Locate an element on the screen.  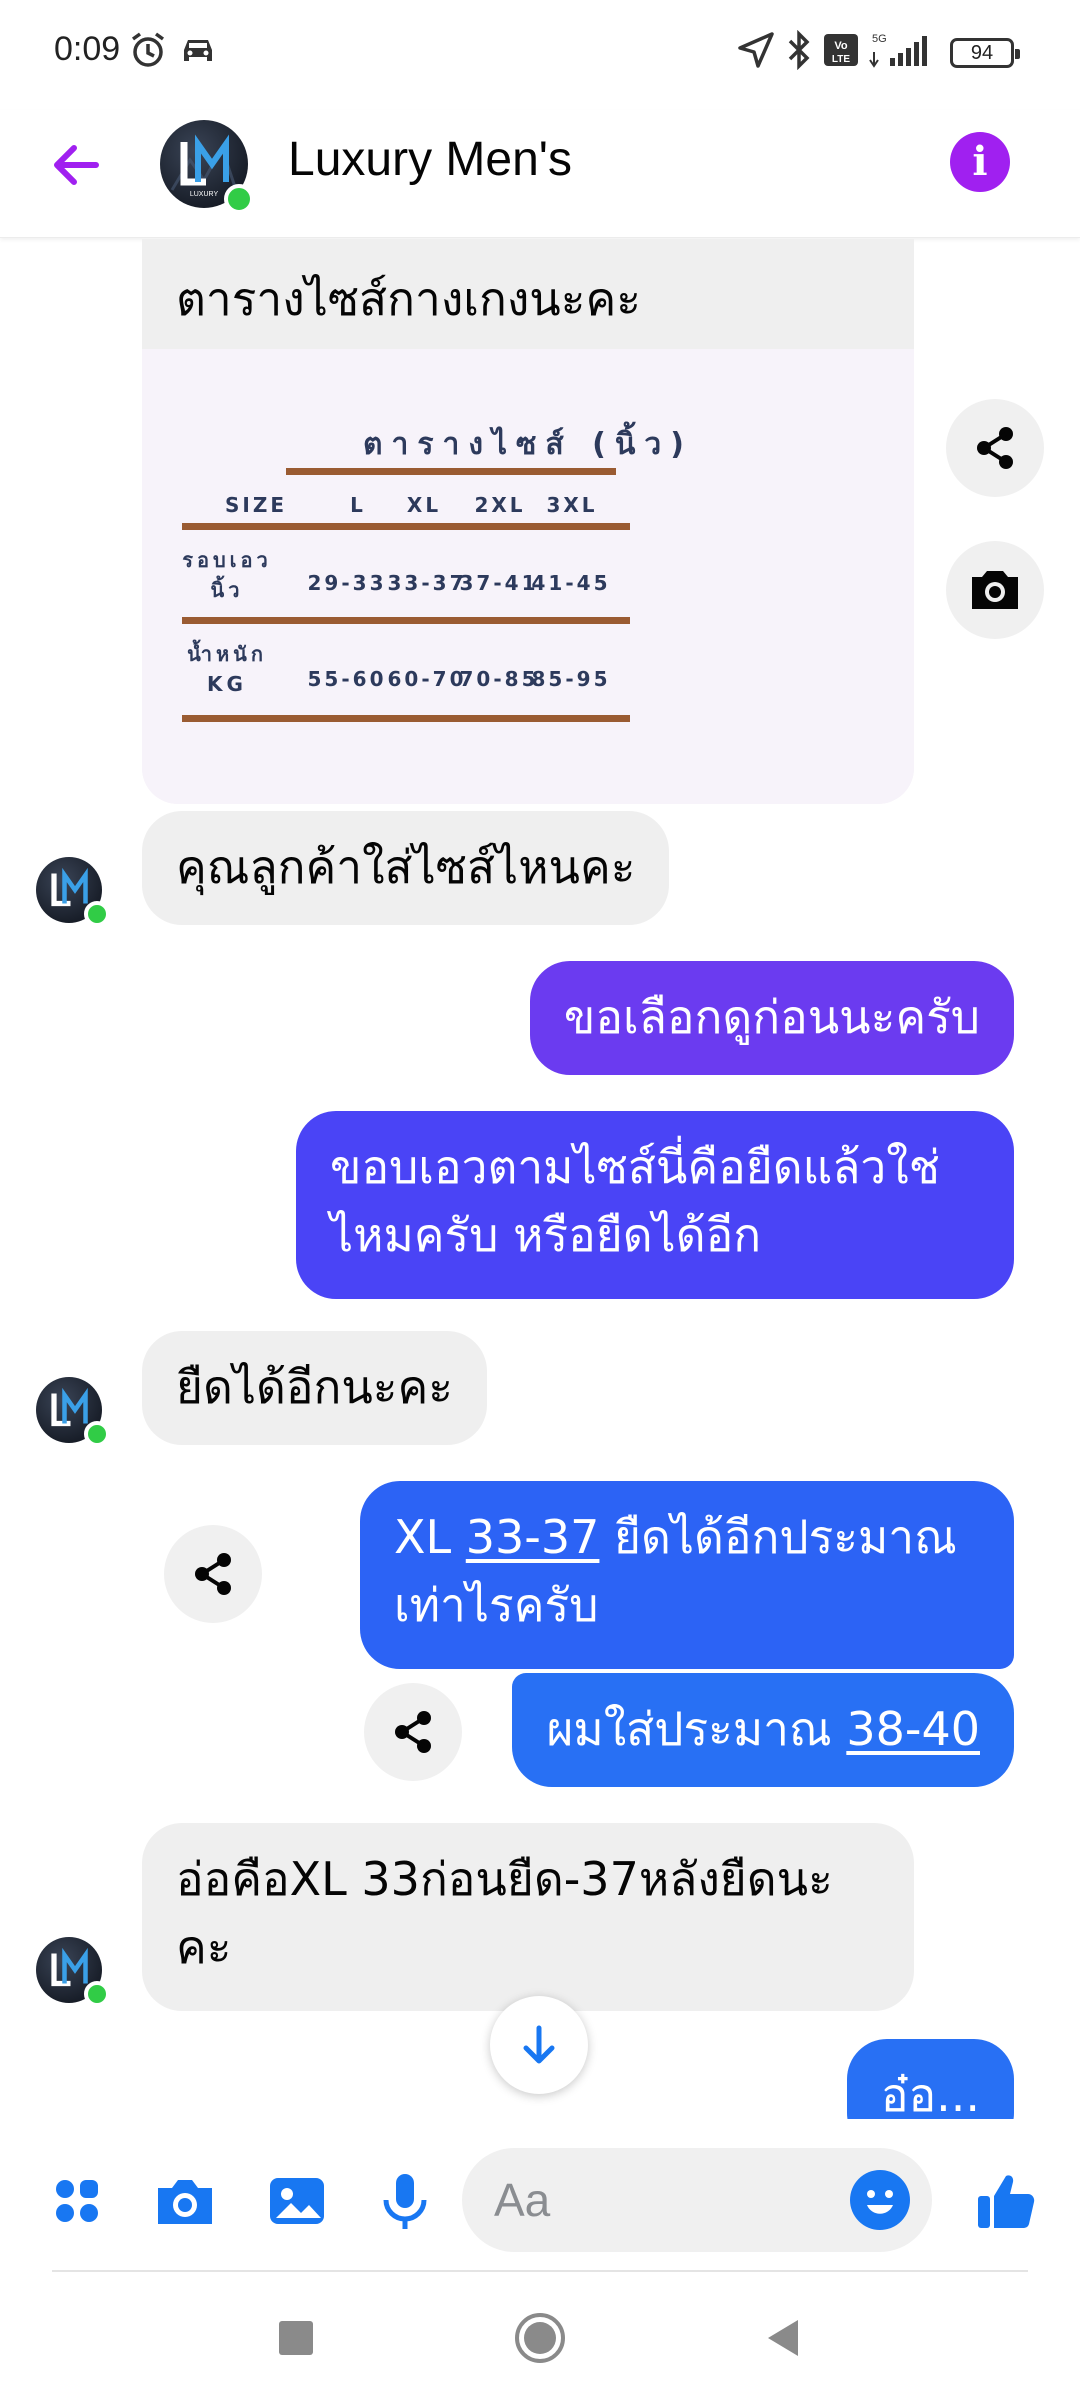
recent-apps-button is located at coordinates (296, 2338).